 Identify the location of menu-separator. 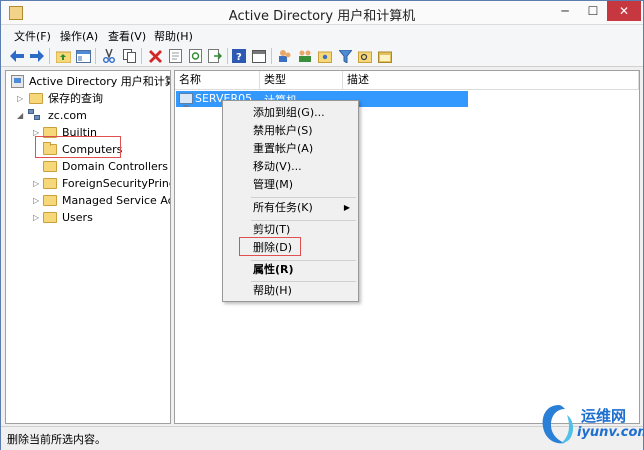
(303, 197).